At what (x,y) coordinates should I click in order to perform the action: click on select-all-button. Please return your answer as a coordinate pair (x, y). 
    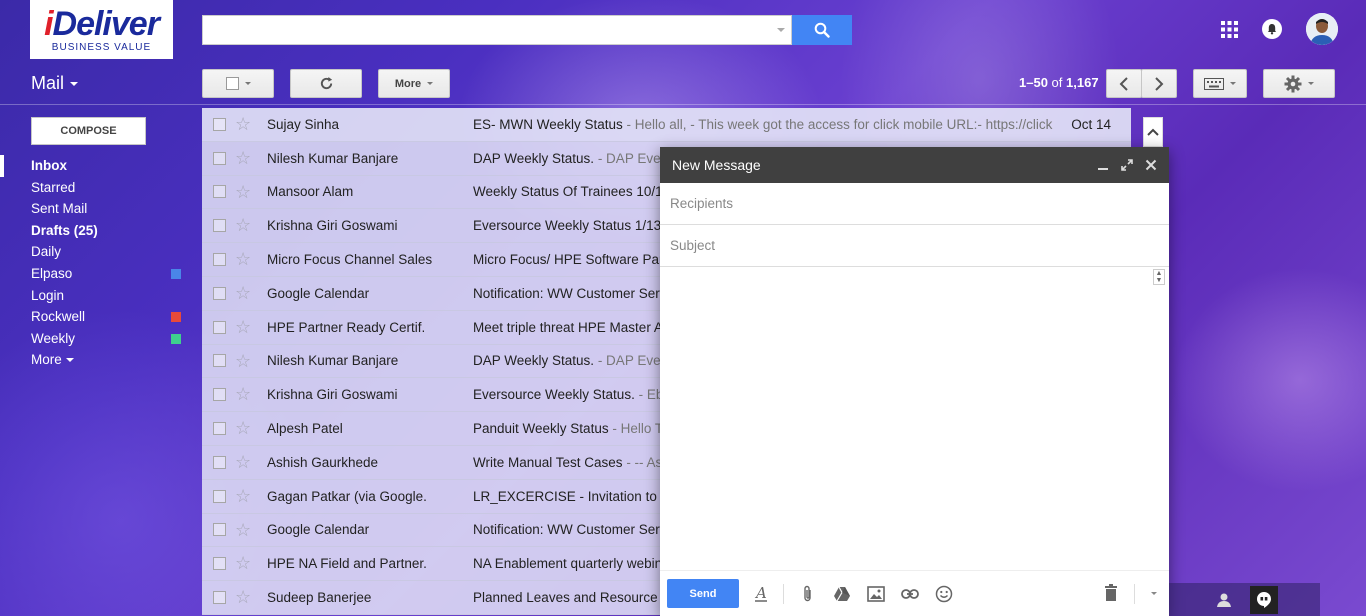
    Looking at the image, I should click on (238, 83).